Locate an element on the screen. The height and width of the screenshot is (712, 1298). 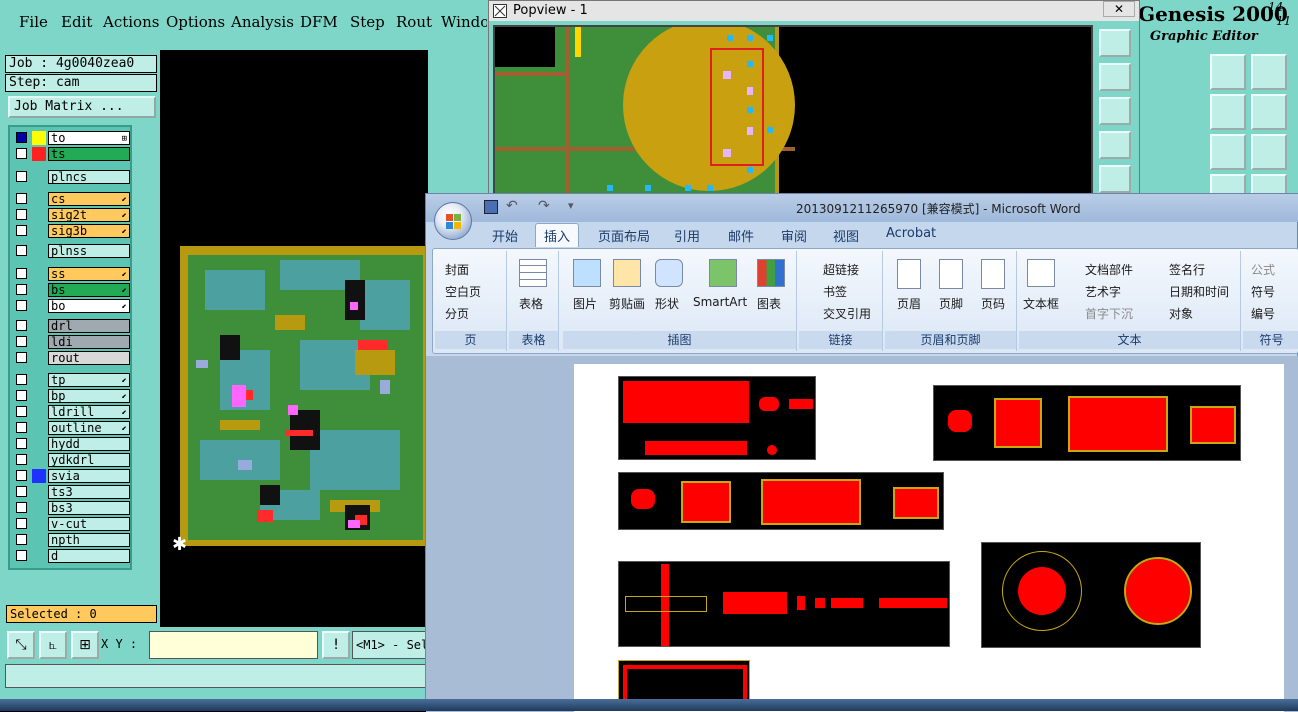
hyperlink-button: 超链接 is located at coordinates (841, 269).